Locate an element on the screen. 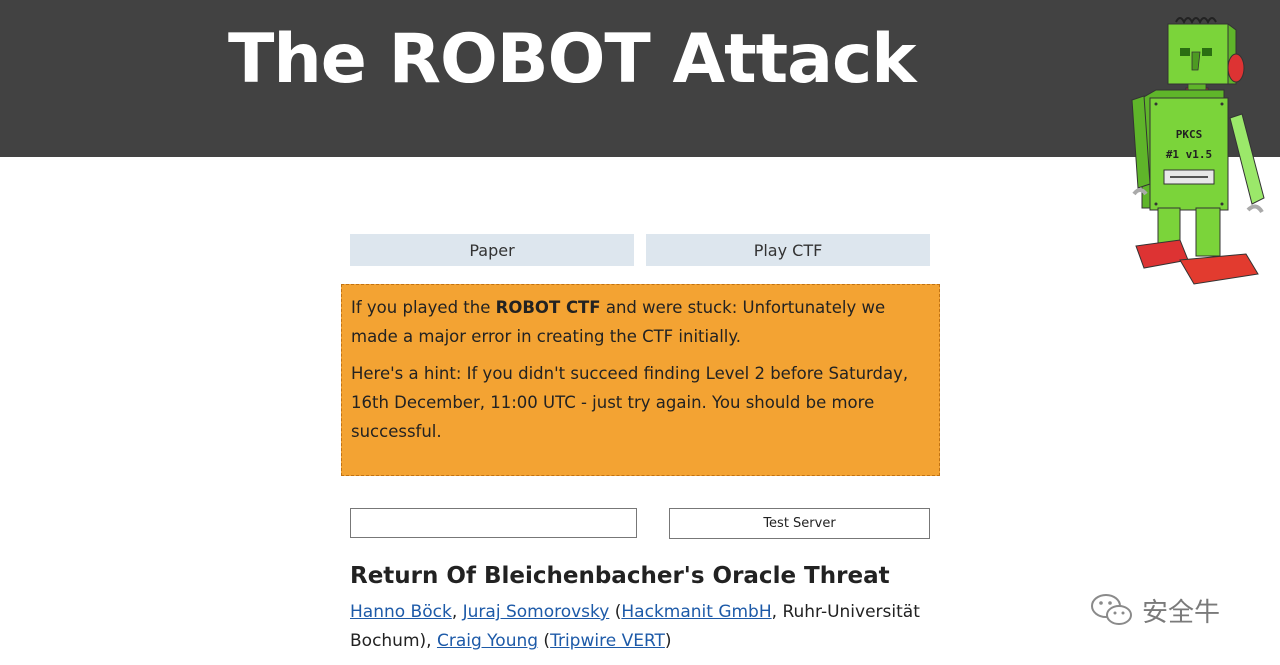 Image resolution: width=1280 pixels, height=665 pixels. server-host-input is located at coordinates (493, 523).